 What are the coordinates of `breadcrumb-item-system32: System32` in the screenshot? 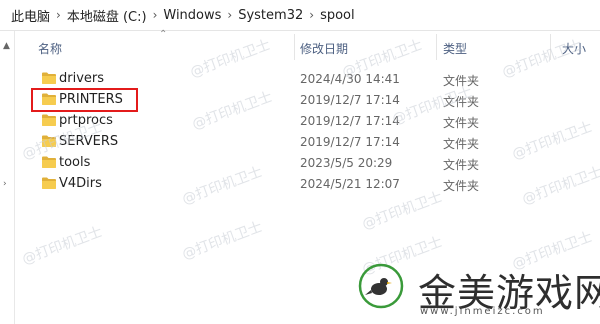 It's located at (270, 15).